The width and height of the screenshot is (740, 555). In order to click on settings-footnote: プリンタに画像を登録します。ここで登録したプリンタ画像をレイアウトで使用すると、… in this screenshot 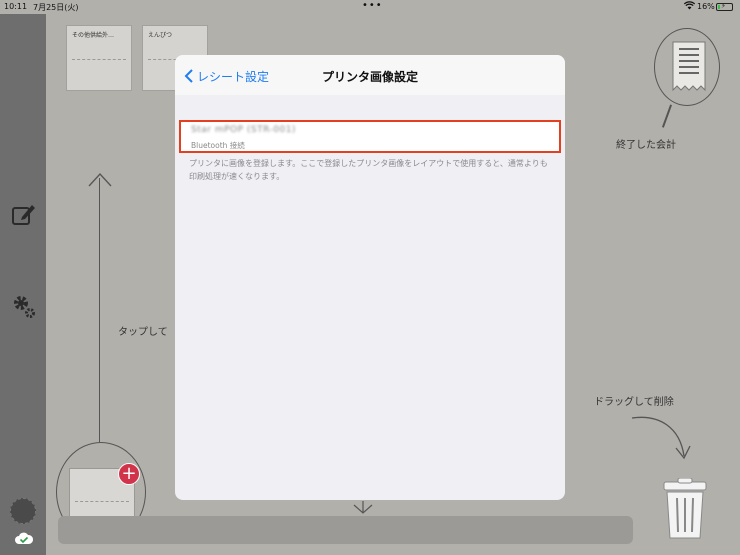, I will do `click(368, 170)`.